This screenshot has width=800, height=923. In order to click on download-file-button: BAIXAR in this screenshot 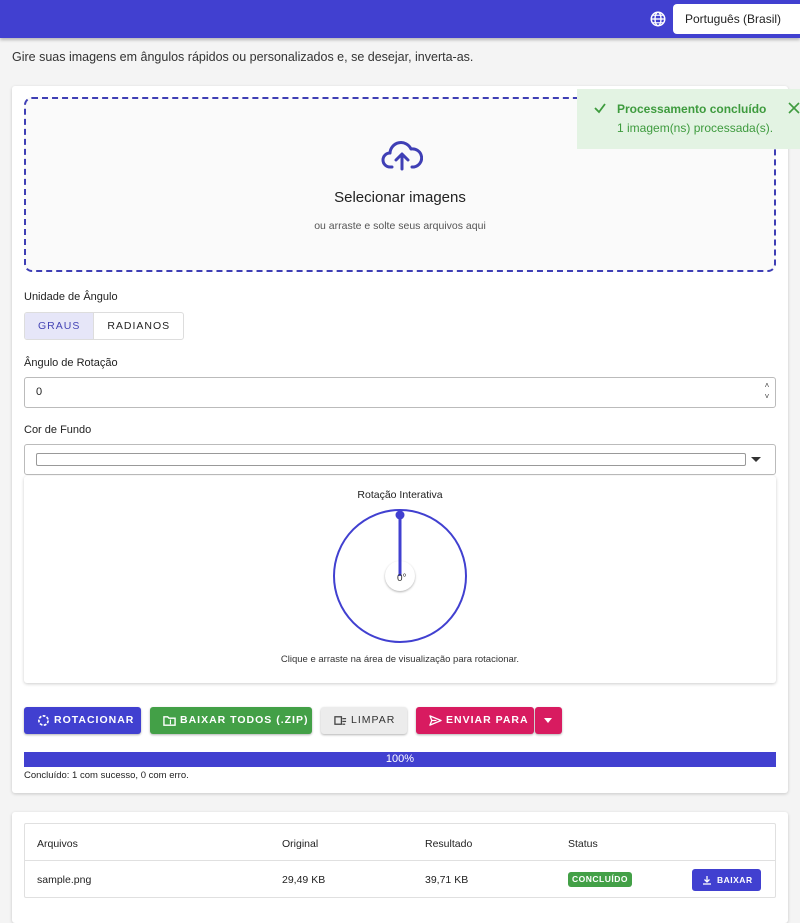, I will do `click(726, 880)`.